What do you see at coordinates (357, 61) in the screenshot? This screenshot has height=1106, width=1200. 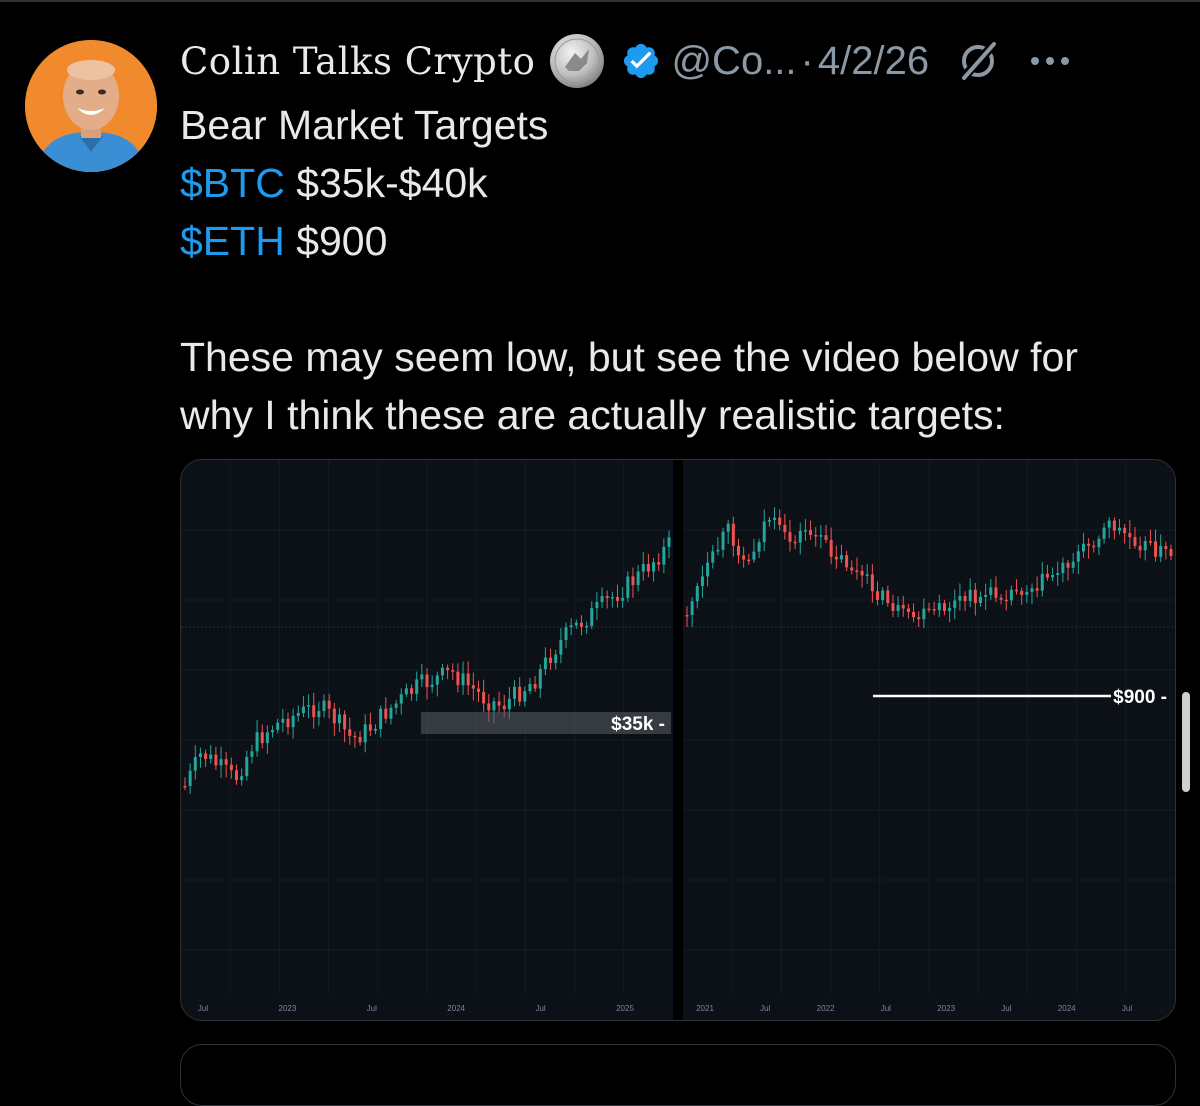 I see `author-display-name: Colin Talks Crypto` at bounding box center [357, 61].